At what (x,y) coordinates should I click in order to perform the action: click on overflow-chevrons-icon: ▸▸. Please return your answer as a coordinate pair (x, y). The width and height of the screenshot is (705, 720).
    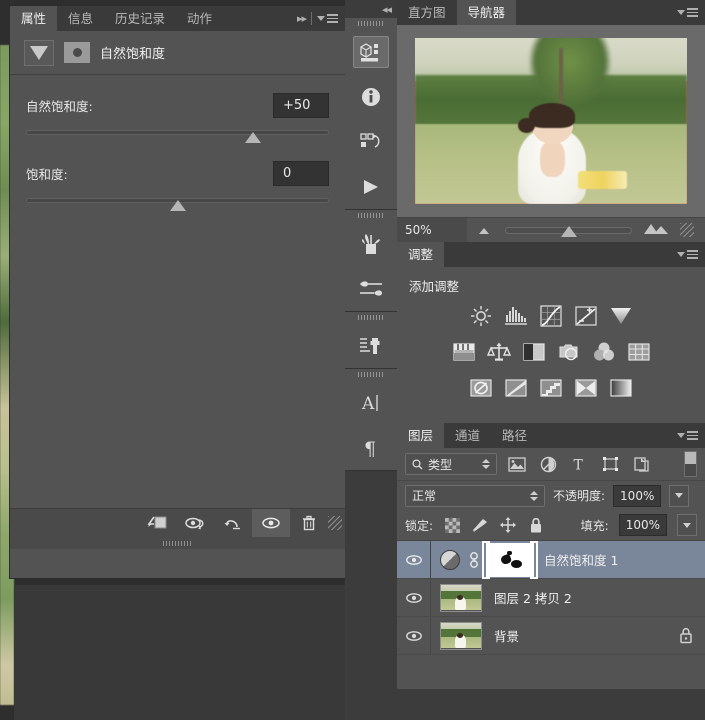
    Looking at the image, I should click on (302, 18).